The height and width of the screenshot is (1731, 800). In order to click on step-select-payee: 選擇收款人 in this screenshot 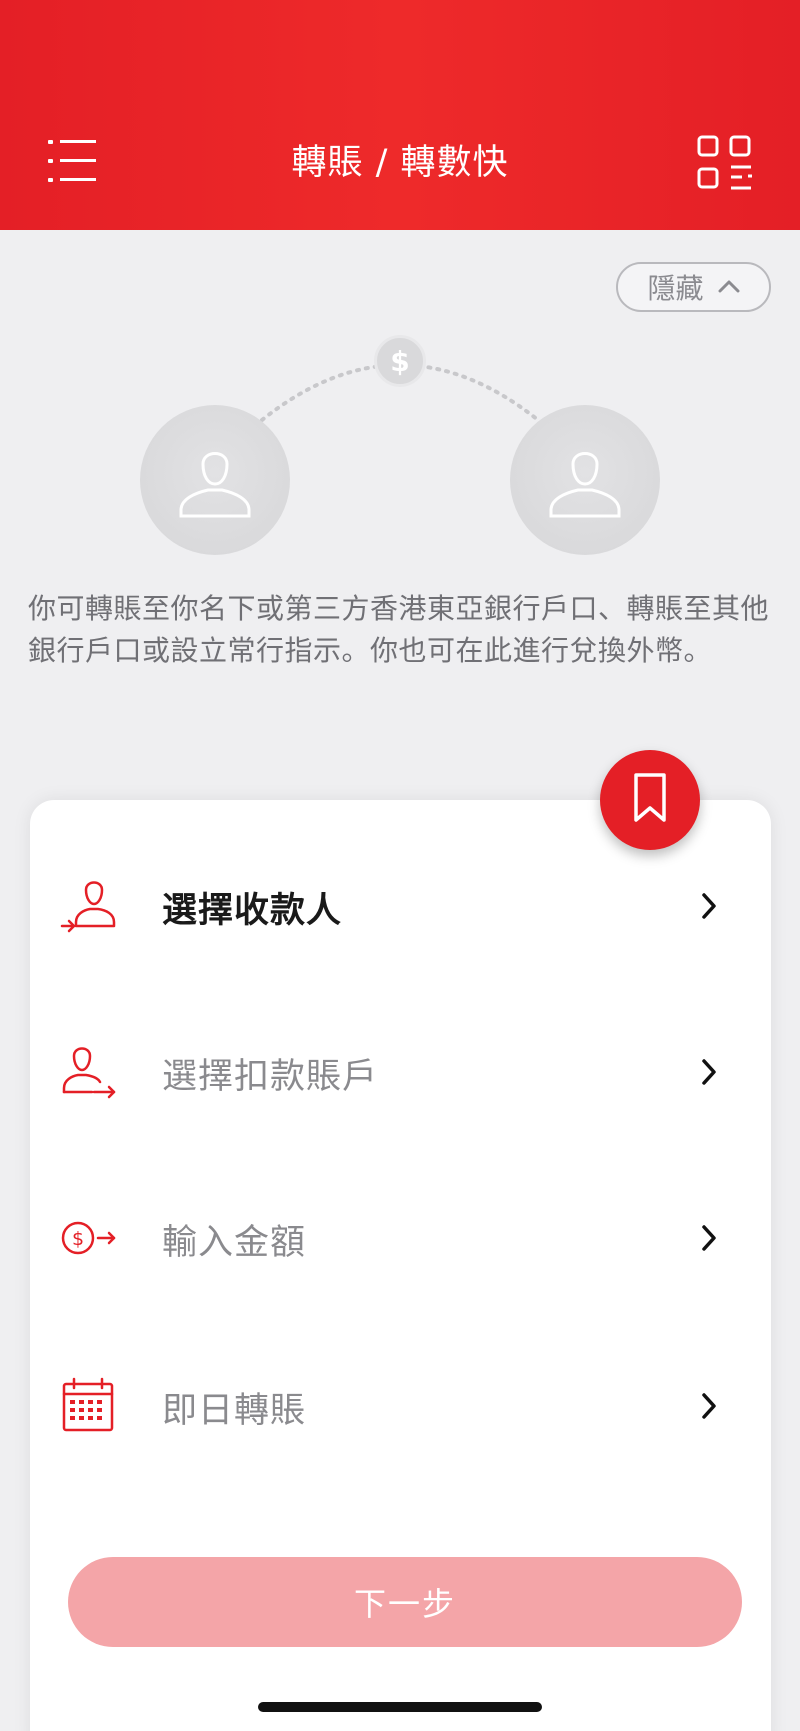, I will do `click(400, 906)`.